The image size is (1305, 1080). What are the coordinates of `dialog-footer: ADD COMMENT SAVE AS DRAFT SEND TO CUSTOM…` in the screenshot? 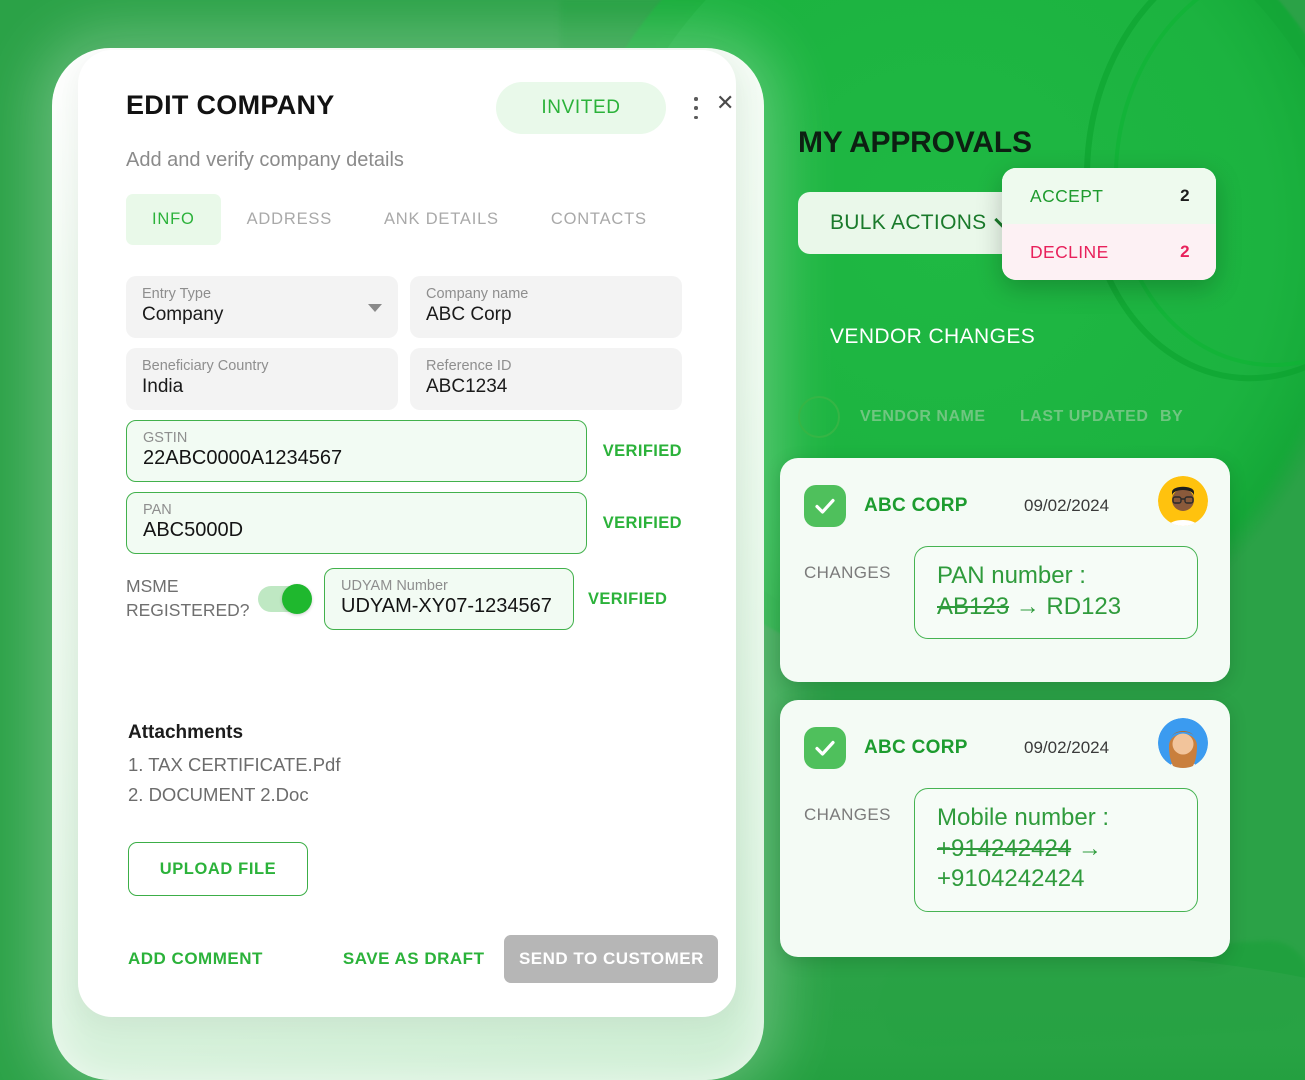 It's located at (423, 959).